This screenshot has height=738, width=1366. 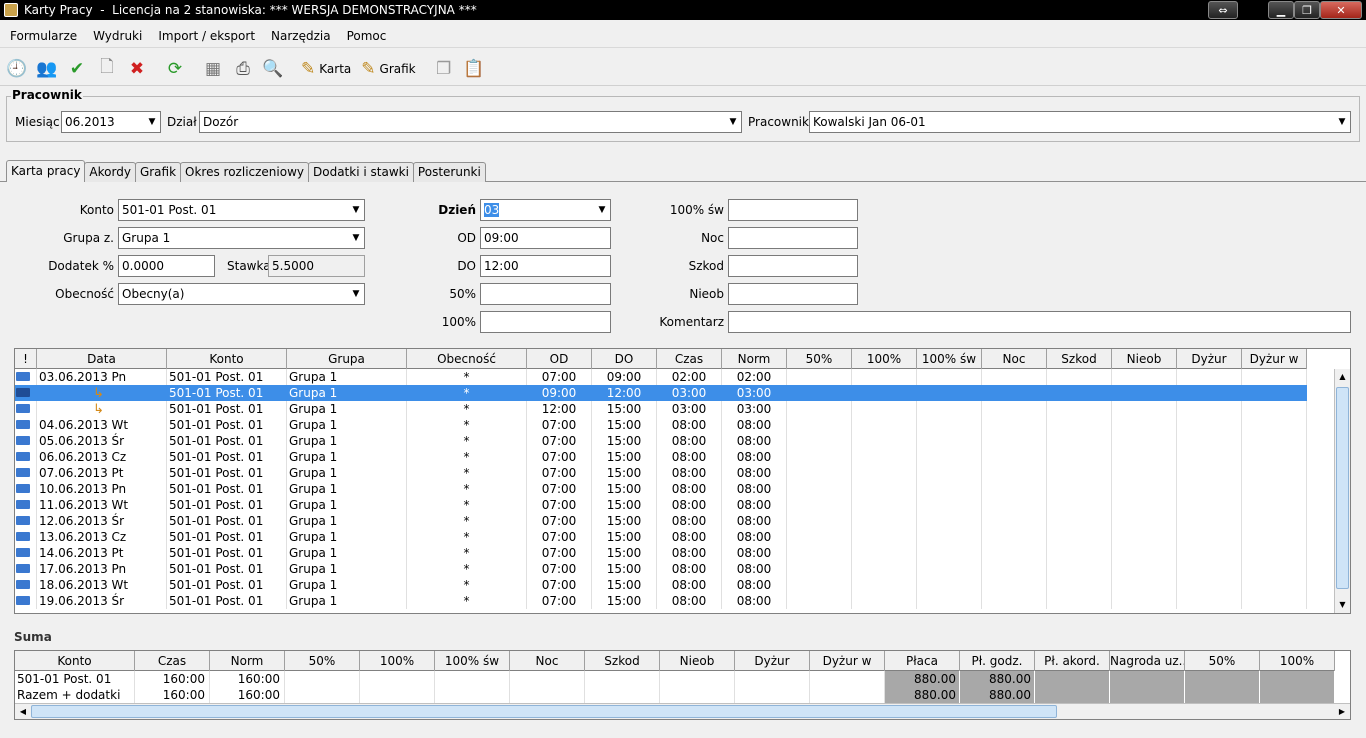 What do you see at coordinates (467, 359) in the screenshot?
I see `column-header: Obecność` at bounding box center [467, 359].